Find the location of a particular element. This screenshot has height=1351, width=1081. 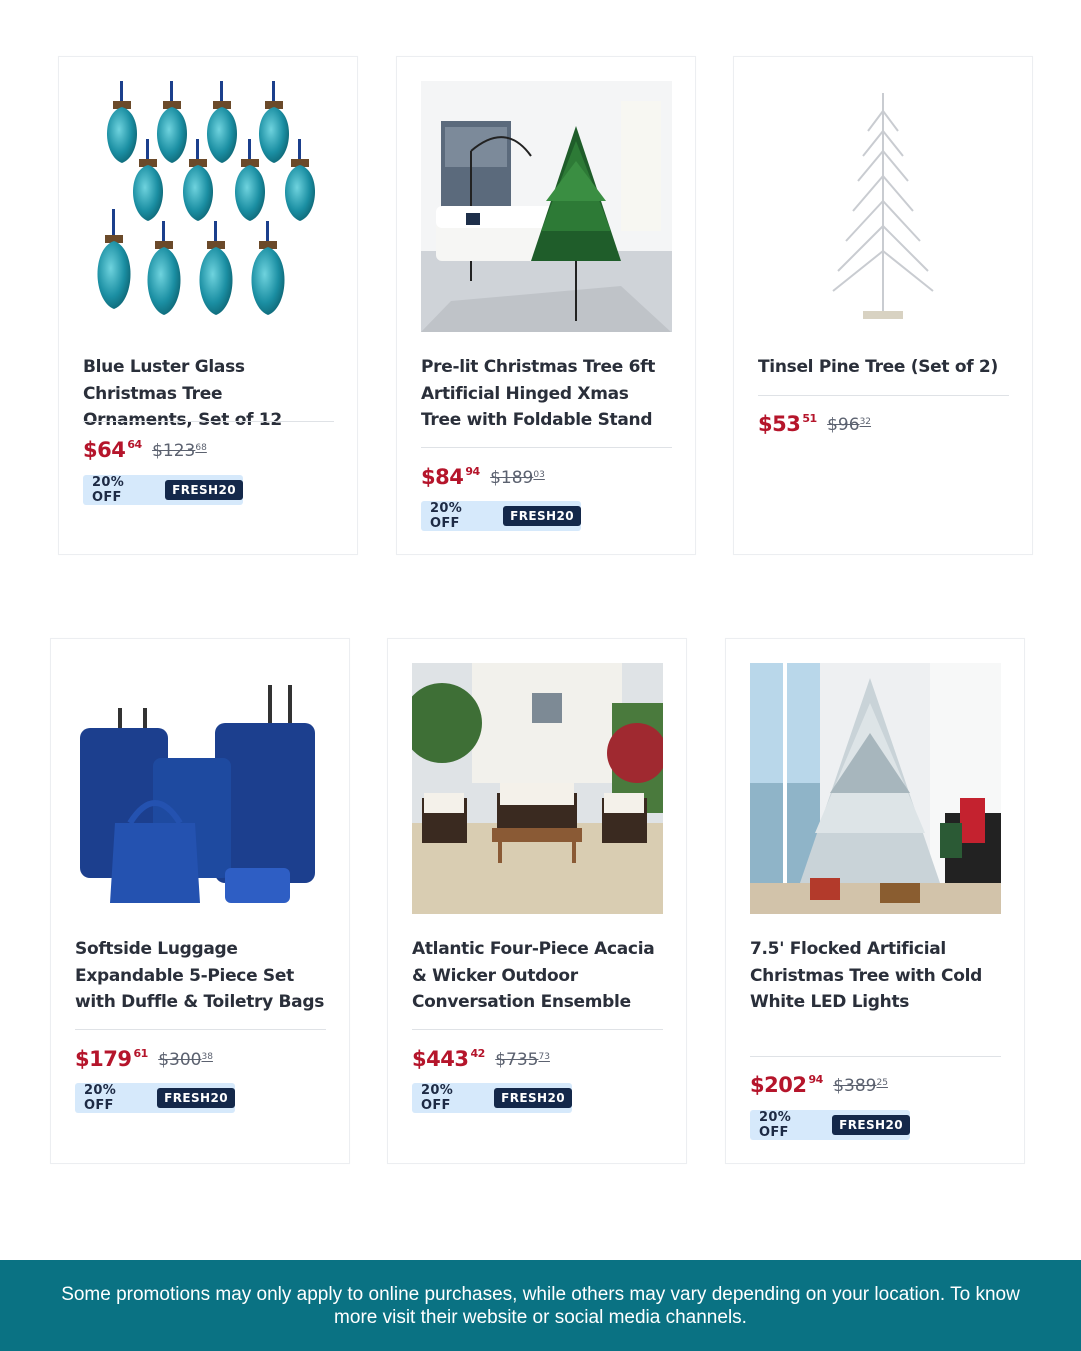

original-price: $38925 is located at coordinates (860, 1086).